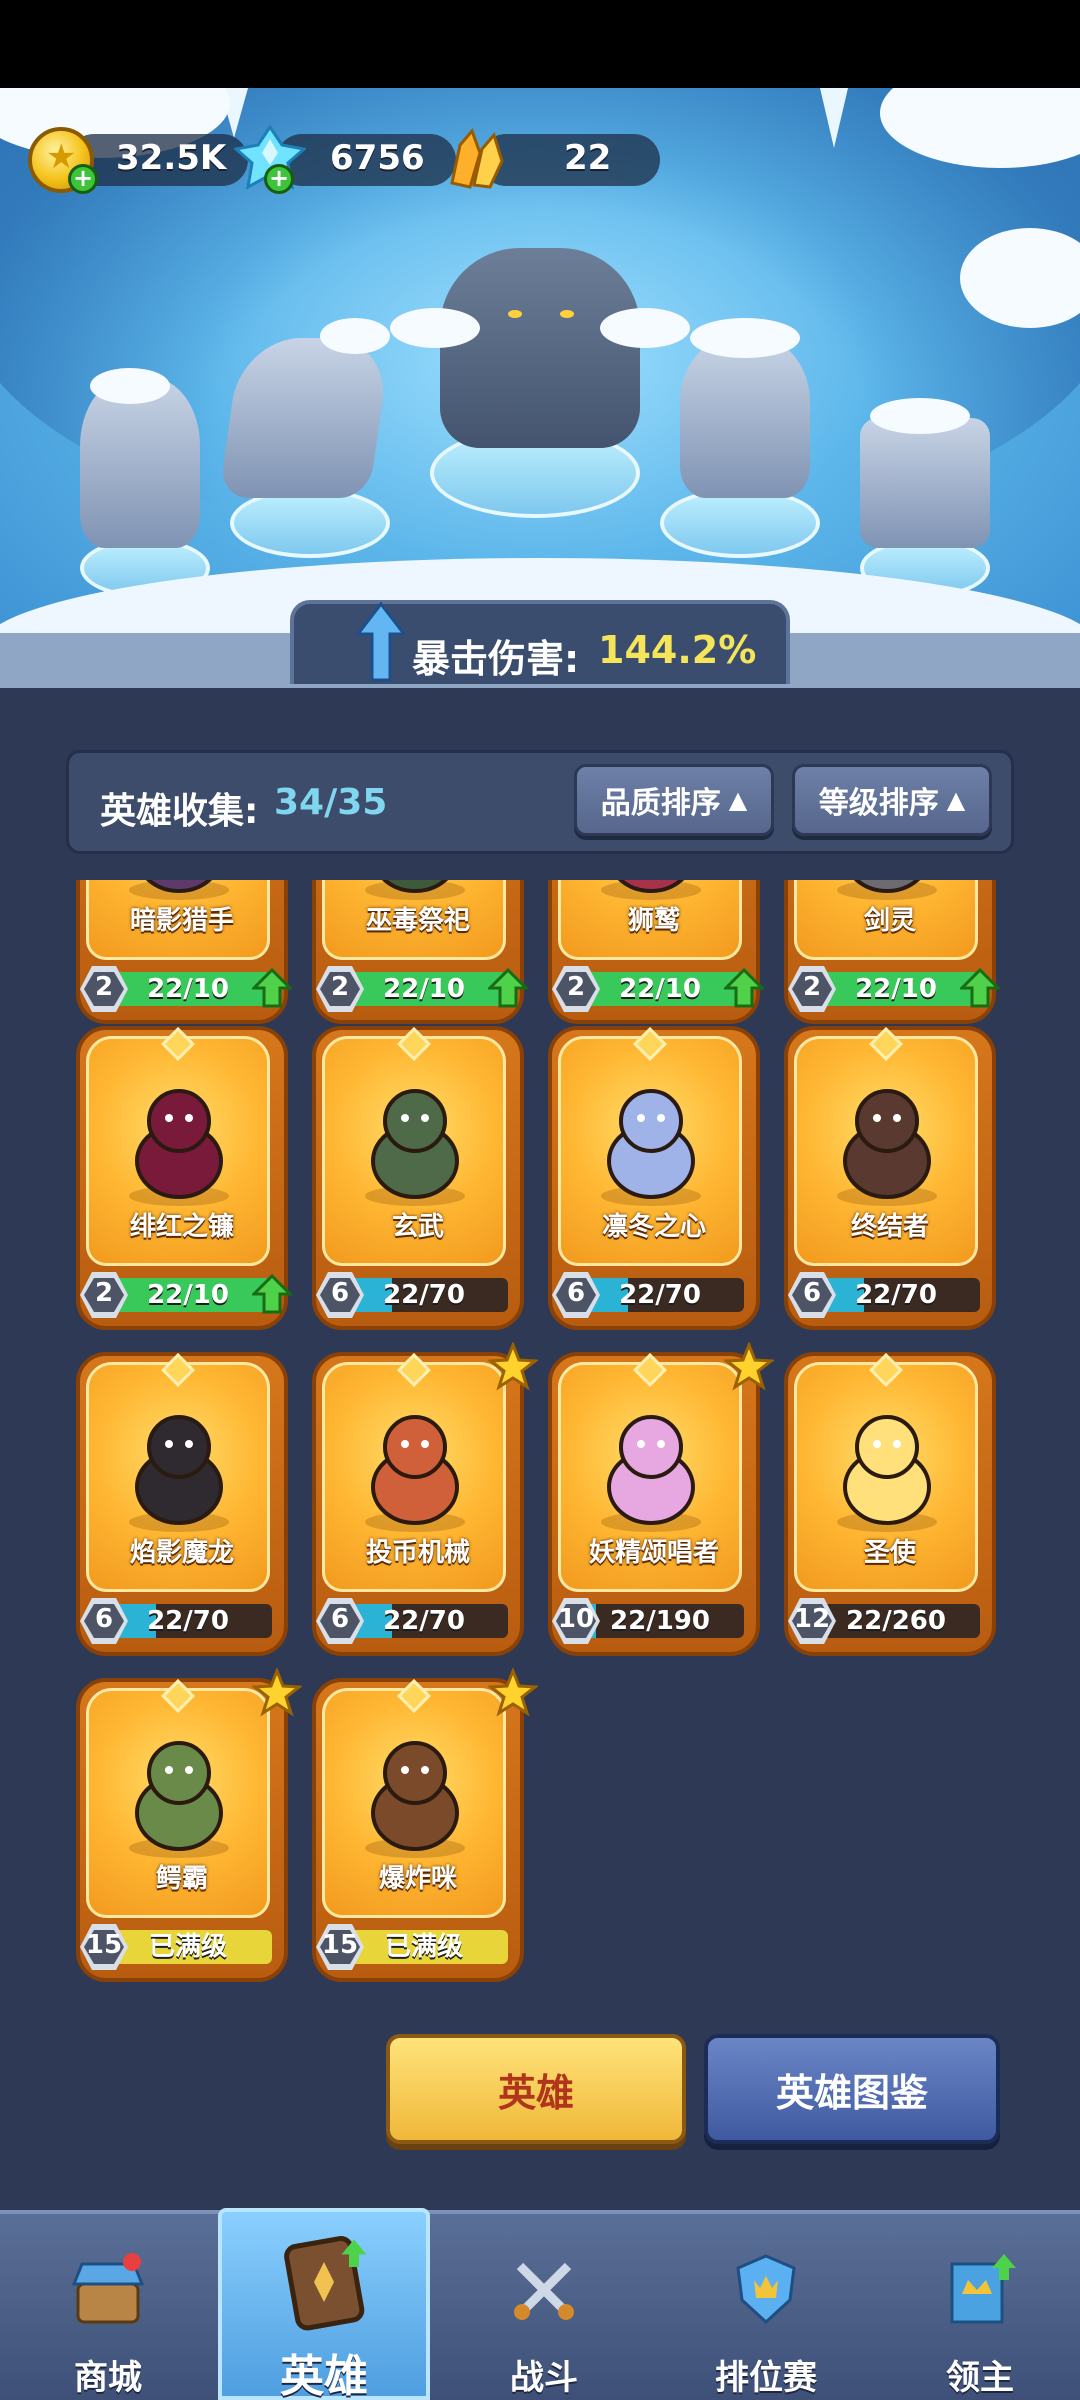 The height and width of the screenshot is (2400, 1080). What do you see at coordinates (83, 179) in the screenshot?
I see `add-gold-icon: +` at bounding box center [83, 179].